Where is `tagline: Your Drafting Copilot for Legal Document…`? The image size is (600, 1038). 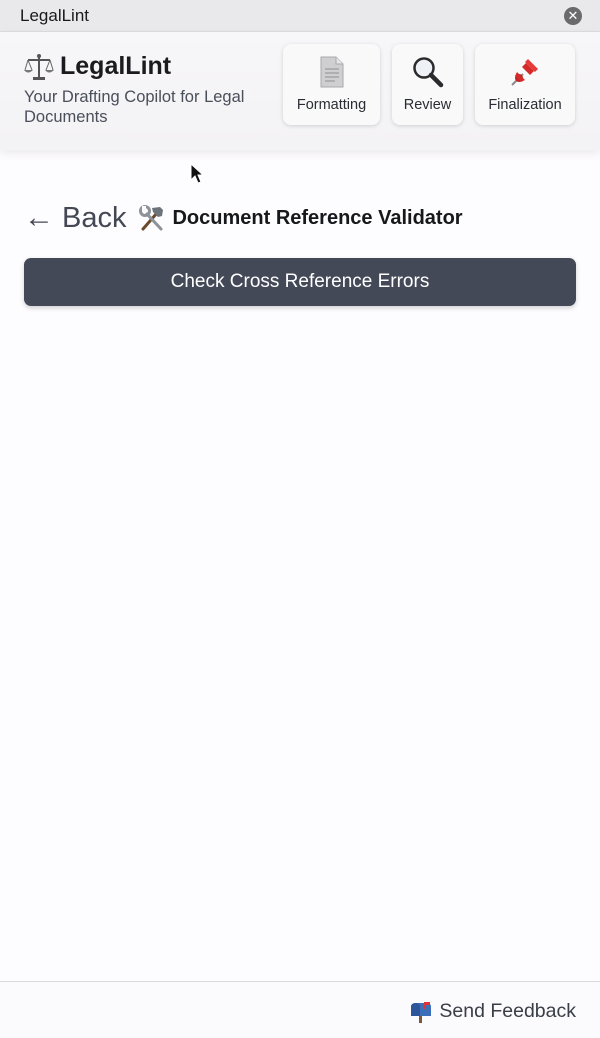 tagline: Your Drafting Copilot for Legal Document… is located at coordinates (134, 107).